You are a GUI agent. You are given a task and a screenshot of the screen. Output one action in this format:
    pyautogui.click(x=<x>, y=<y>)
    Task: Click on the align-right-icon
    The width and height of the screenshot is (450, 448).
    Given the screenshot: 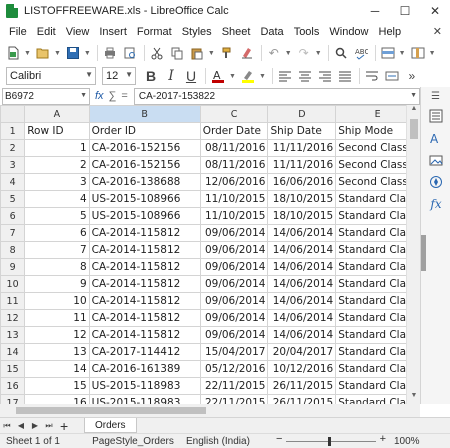 What is the action you would take?
    pyautogui.click(x=325, y=76)
    